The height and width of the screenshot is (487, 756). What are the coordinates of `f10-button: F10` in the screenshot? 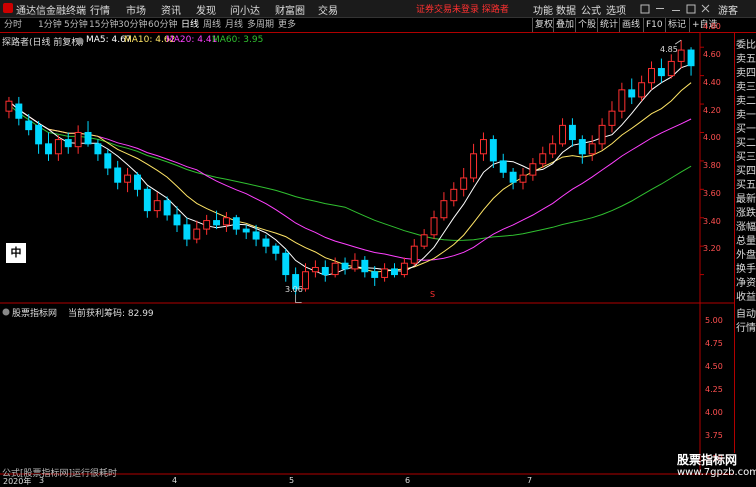 It's located at (653, 25).